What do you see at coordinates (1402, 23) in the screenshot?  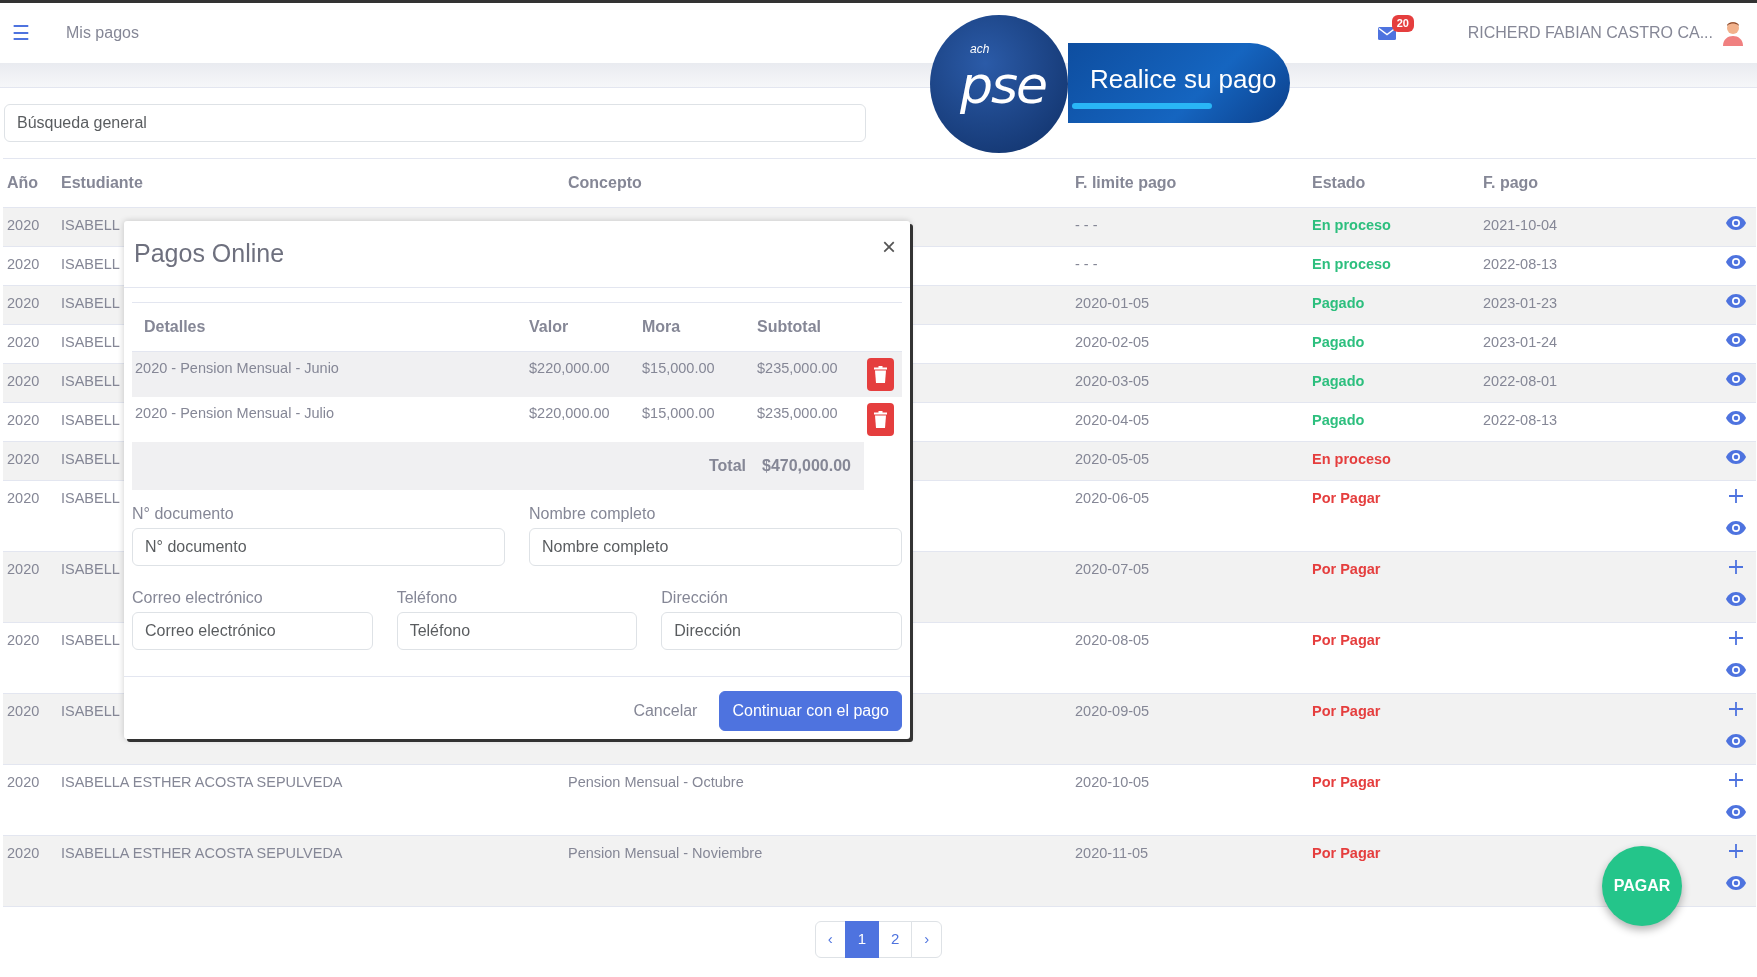 I see `notification-badge: 20` at bounding box center [1402, 23].